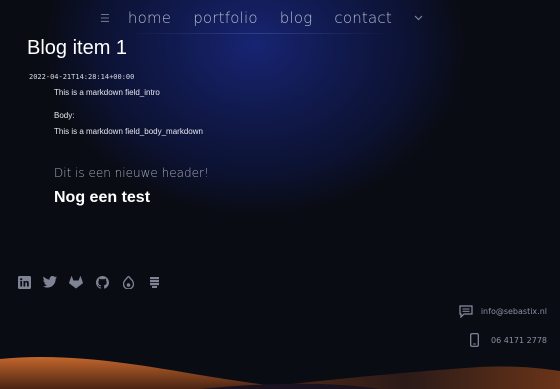  I want to click on post-heading: Nog een test, so click(102, 197).